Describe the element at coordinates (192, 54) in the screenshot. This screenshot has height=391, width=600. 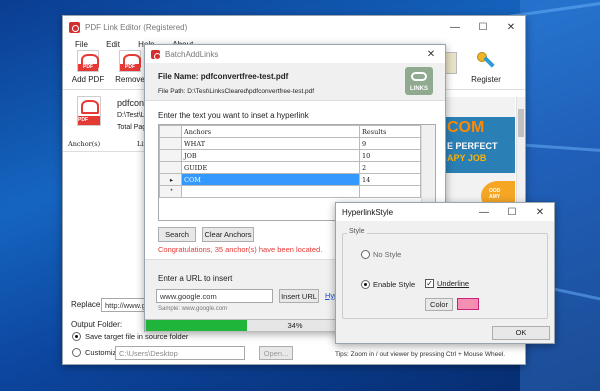
I see `batch-dialog-title: BatchAddLinks` at that location.